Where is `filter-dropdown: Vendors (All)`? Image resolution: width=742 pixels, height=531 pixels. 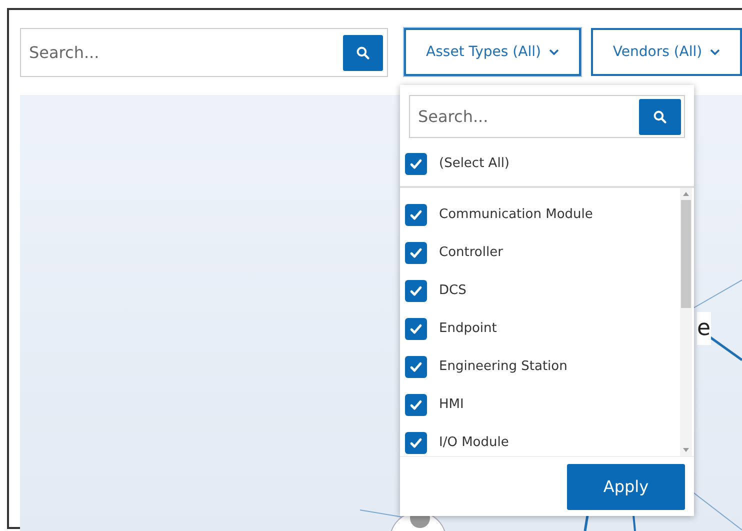 filter-dropdown: Vendors (All) is located at coordinates (666, 52).